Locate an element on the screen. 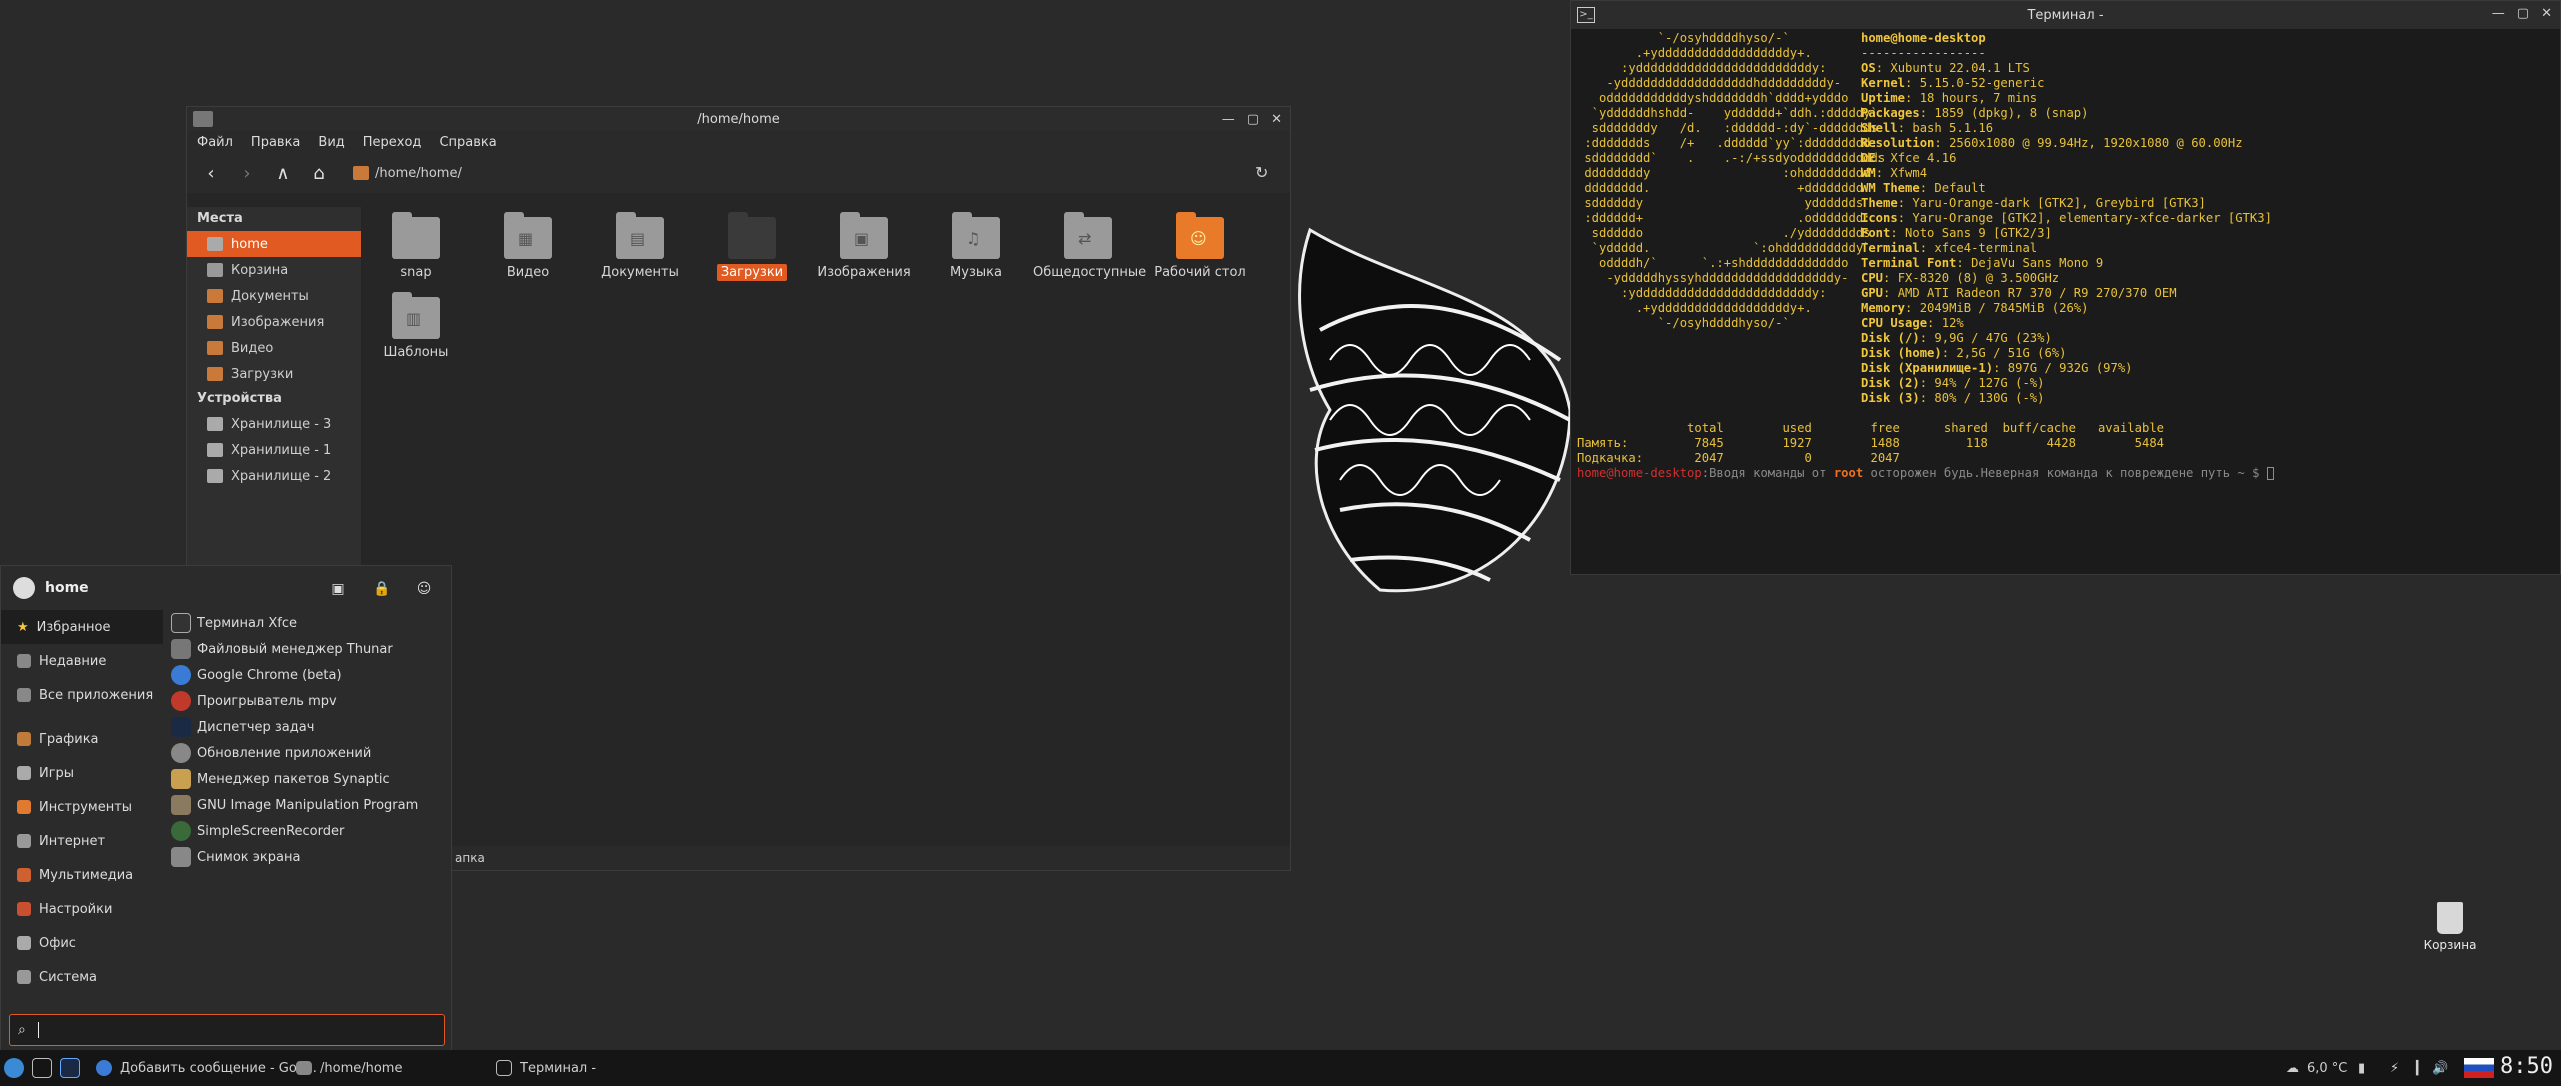  app-thunar: Файловый менеджер Thunar is located at coordinates (307, 649).